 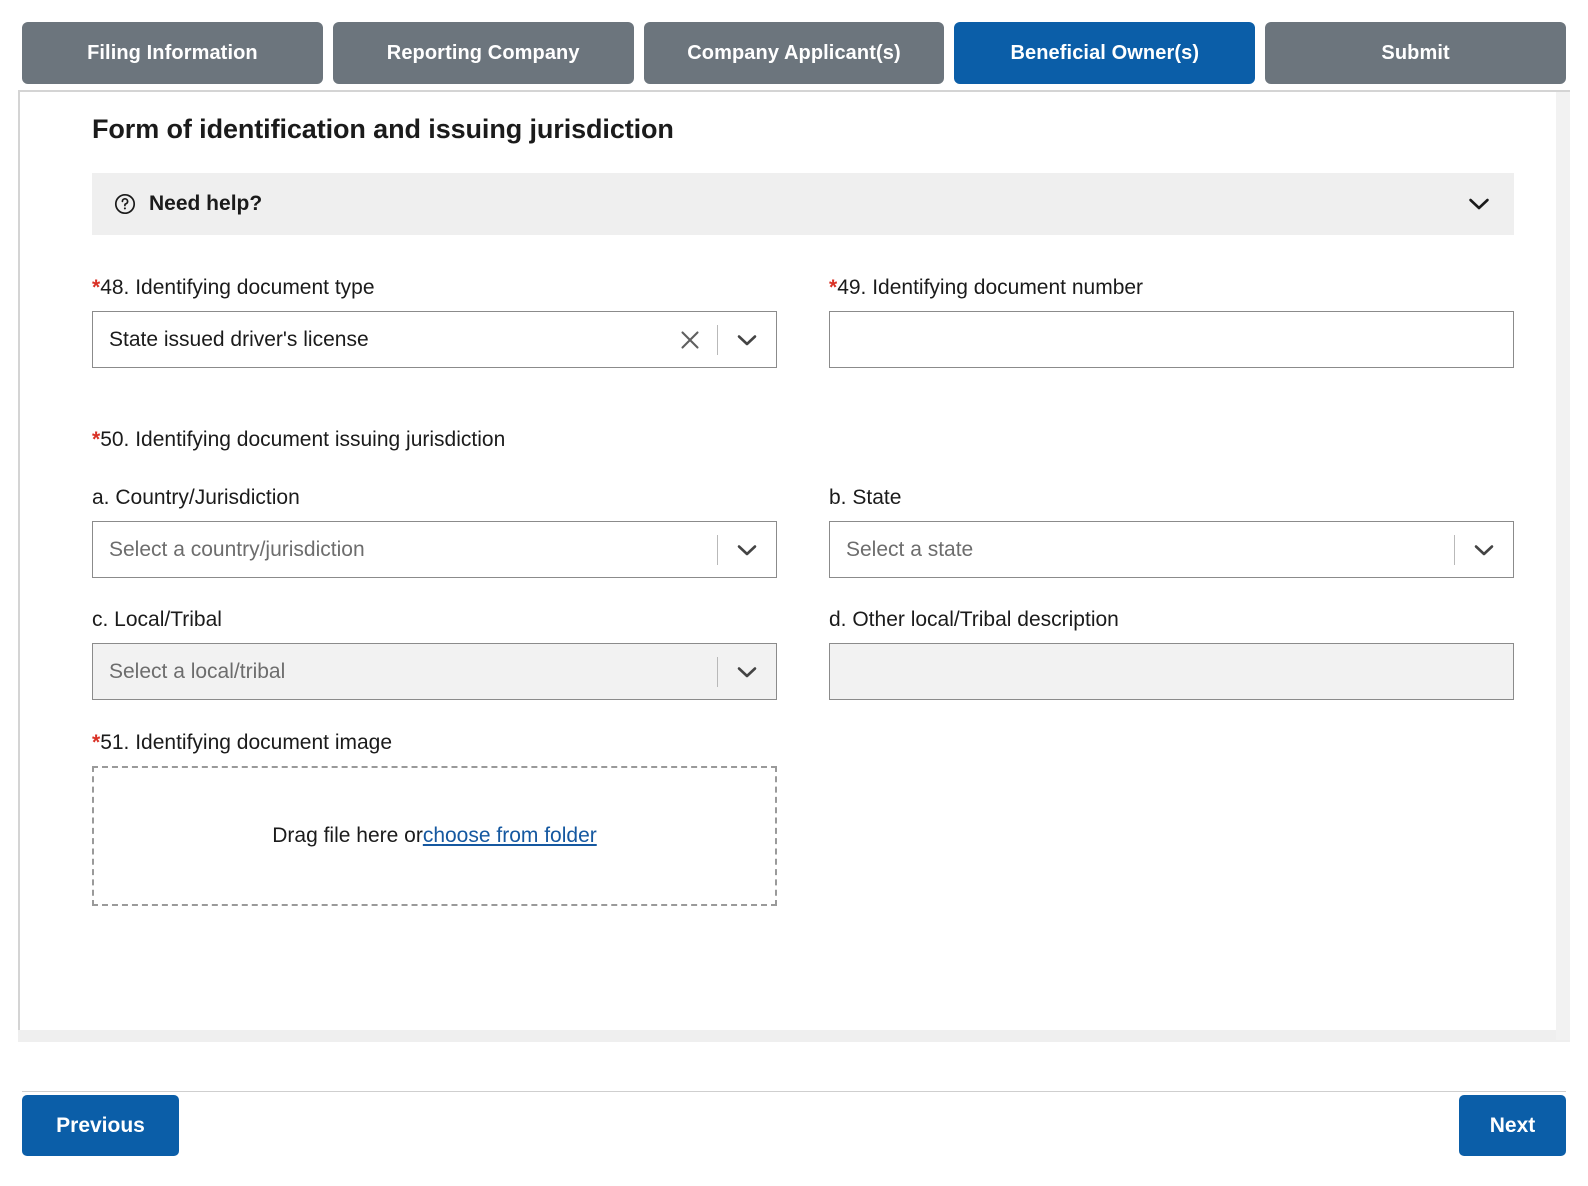 What do you see at coordinates (794, 1091) in the screenshot?
I see `footer-divider` at bounding box center [794, 1091].